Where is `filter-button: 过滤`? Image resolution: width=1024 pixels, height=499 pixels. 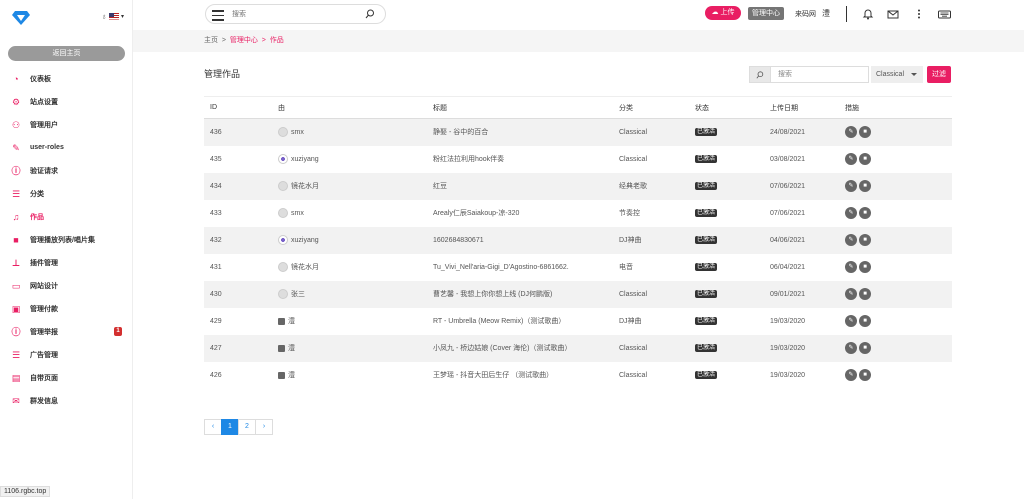
filter-button: 过滤 is located at coordinates (939, 74).